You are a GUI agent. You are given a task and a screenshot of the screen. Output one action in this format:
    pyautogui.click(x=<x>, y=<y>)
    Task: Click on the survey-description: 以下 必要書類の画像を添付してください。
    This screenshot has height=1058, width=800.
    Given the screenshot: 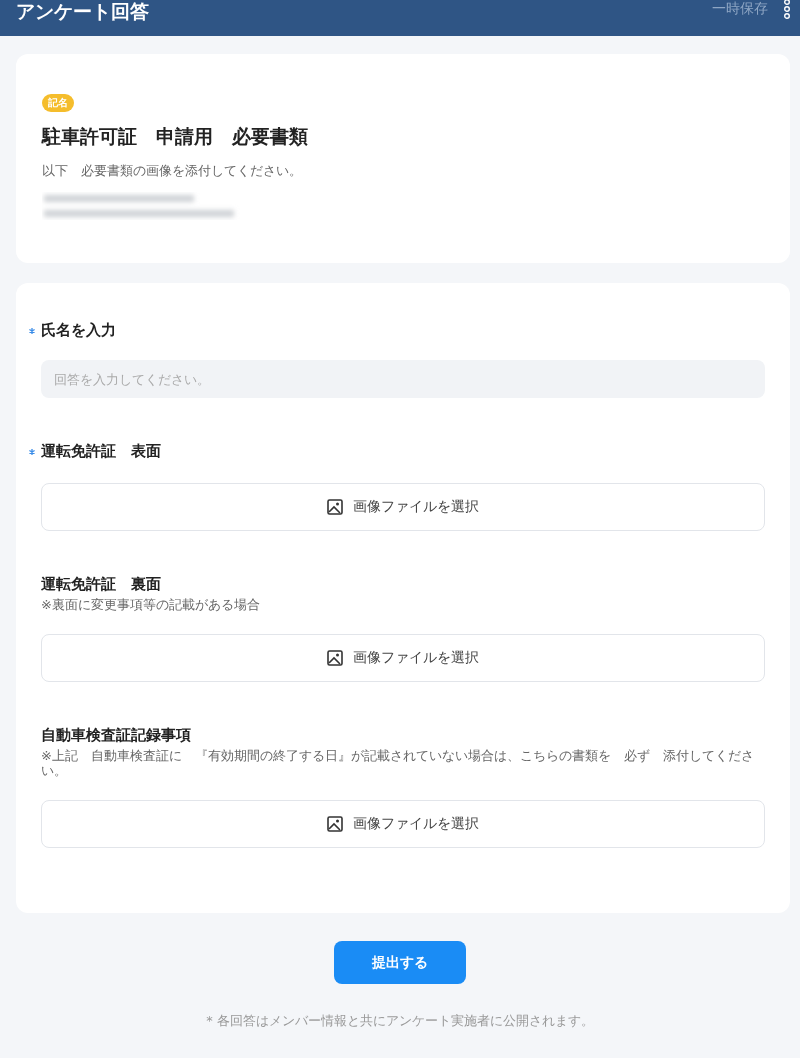 What is the action you would take?
    pyautogui.click(x=172, y=171)
    